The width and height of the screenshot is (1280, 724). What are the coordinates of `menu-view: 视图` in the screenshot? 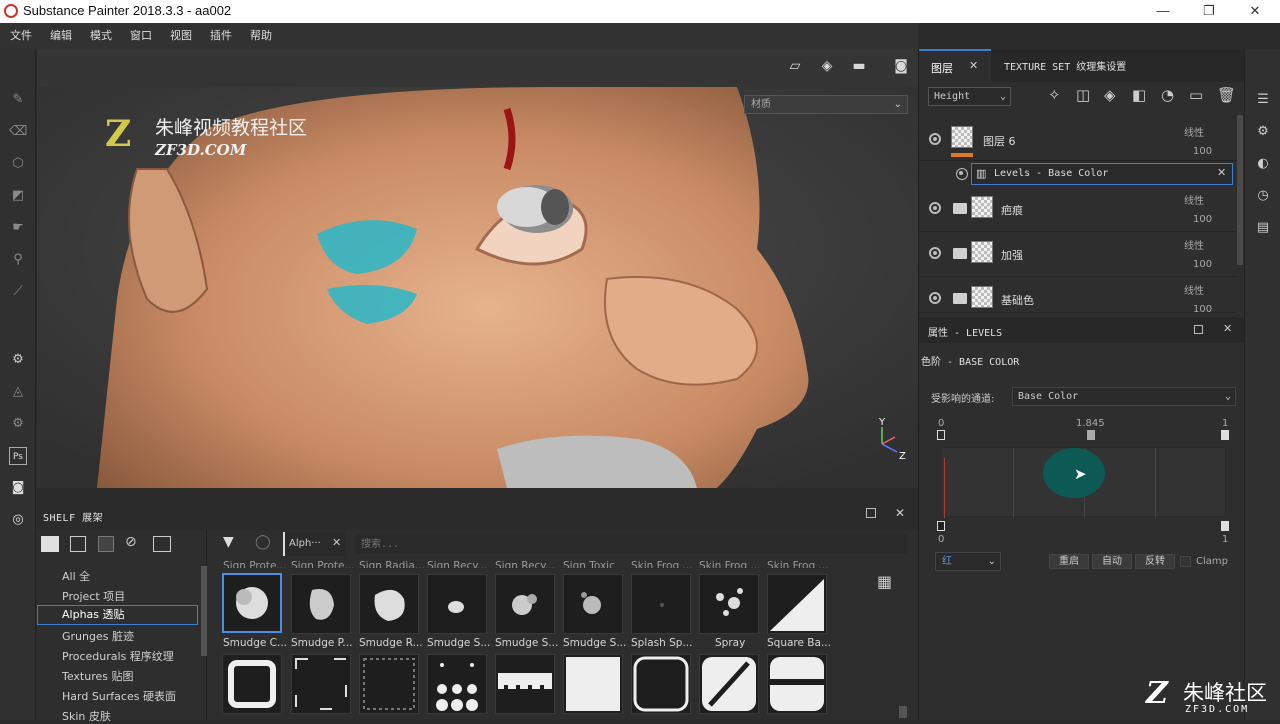 It's located at (180, 36).